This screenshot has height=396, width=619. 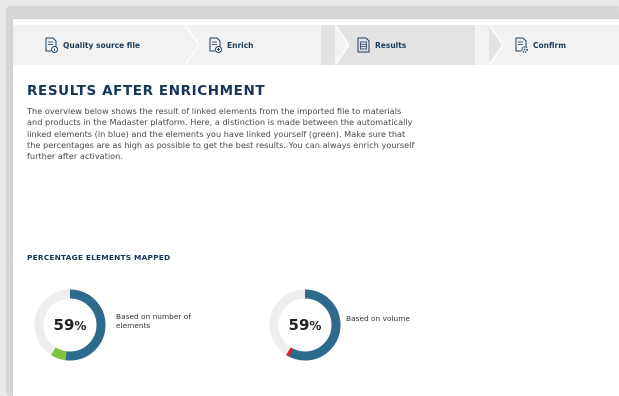 I want to click on gauge-volume: 59%, so click(x=305, y=325).